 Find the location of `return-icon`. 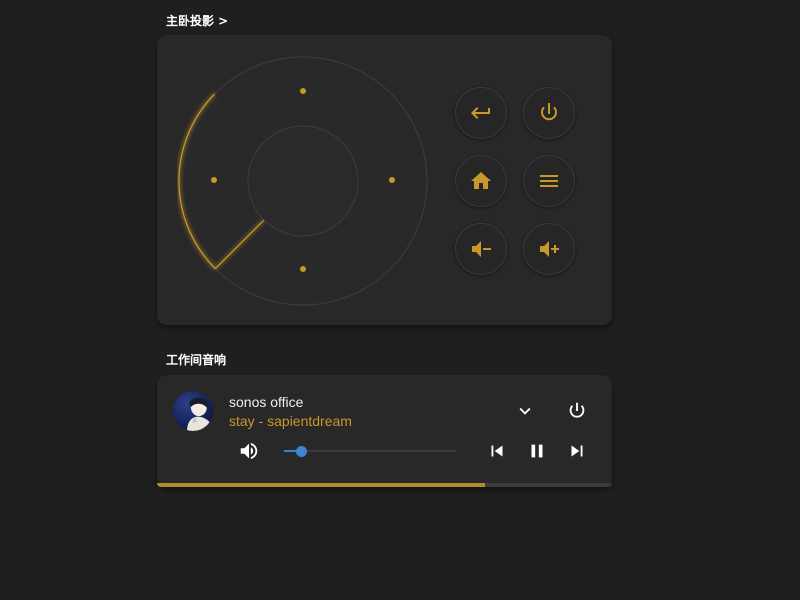

return-icon is located at coordinates (480, 113).